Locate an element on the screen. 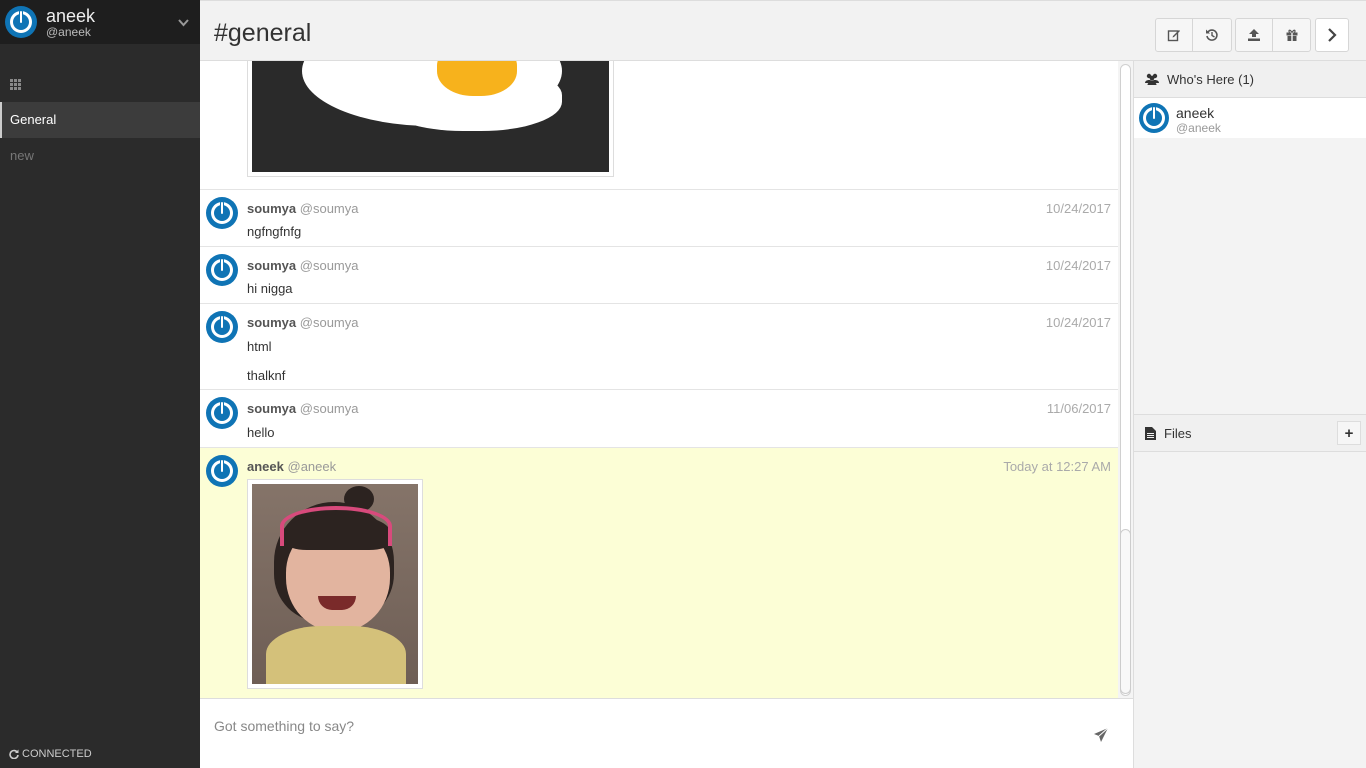 The height and width of the screenshot is (768, 1366). message-item: soumya @soumya 10/24/2017 hi nigga is located at coordinates (659, 274).